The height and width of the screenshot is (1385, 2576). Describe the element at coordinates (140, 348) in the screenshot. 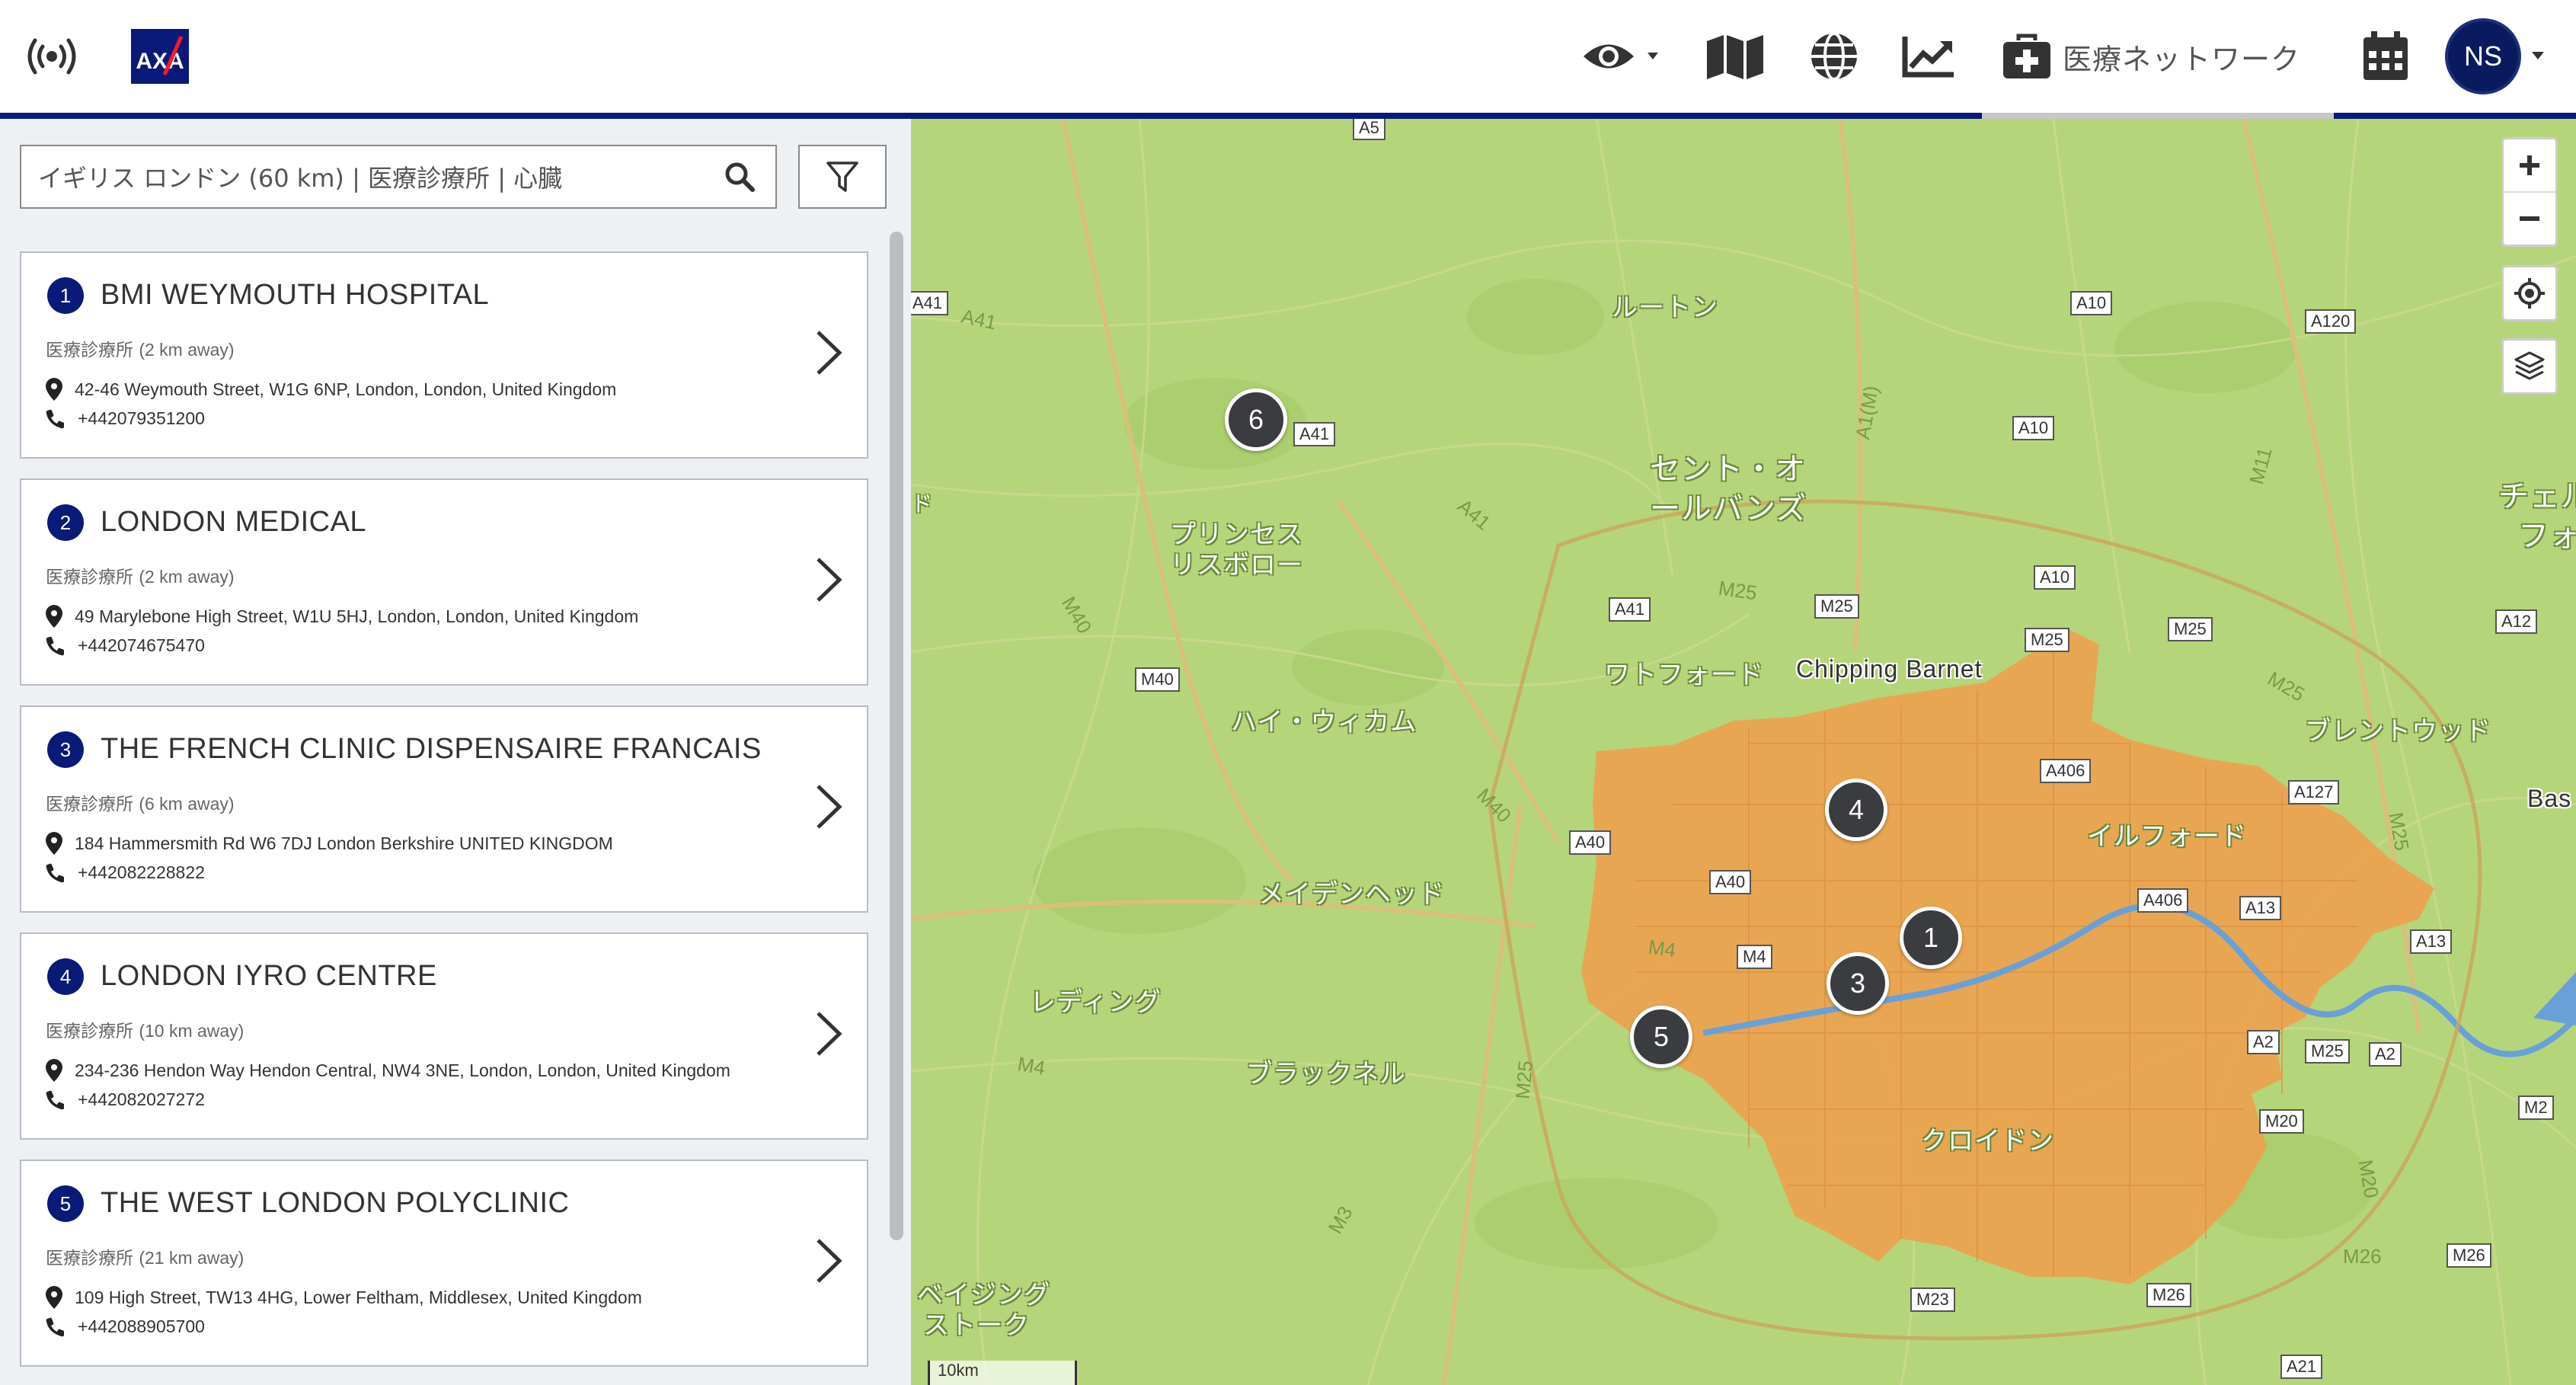

I see `result-type: 医療診療所 (2 km away)` at that location.